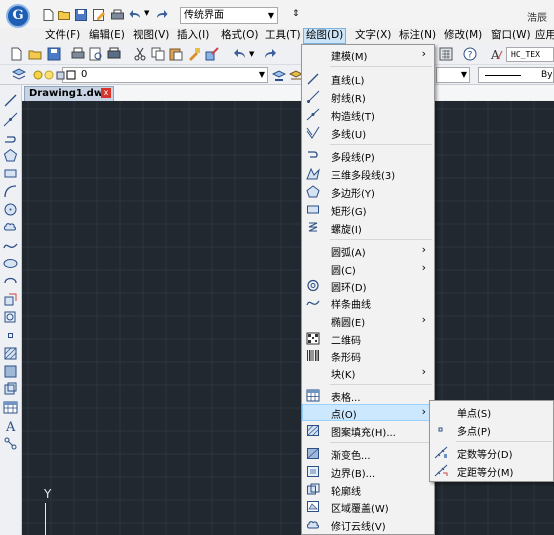 The height and width of the screenshot is (535, 554). I want to click on layer-manager-icon, so click(19, 75).